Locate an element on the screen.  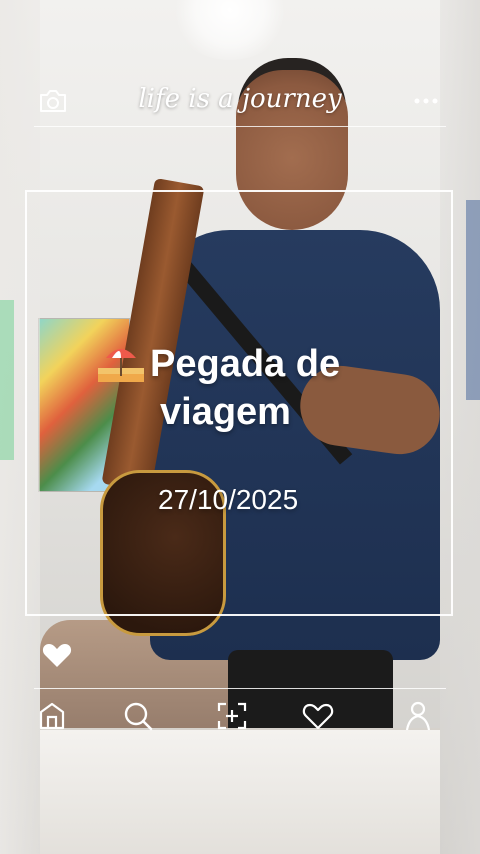
post-title: Pegada de viagem is located at coordinates (256, 387).